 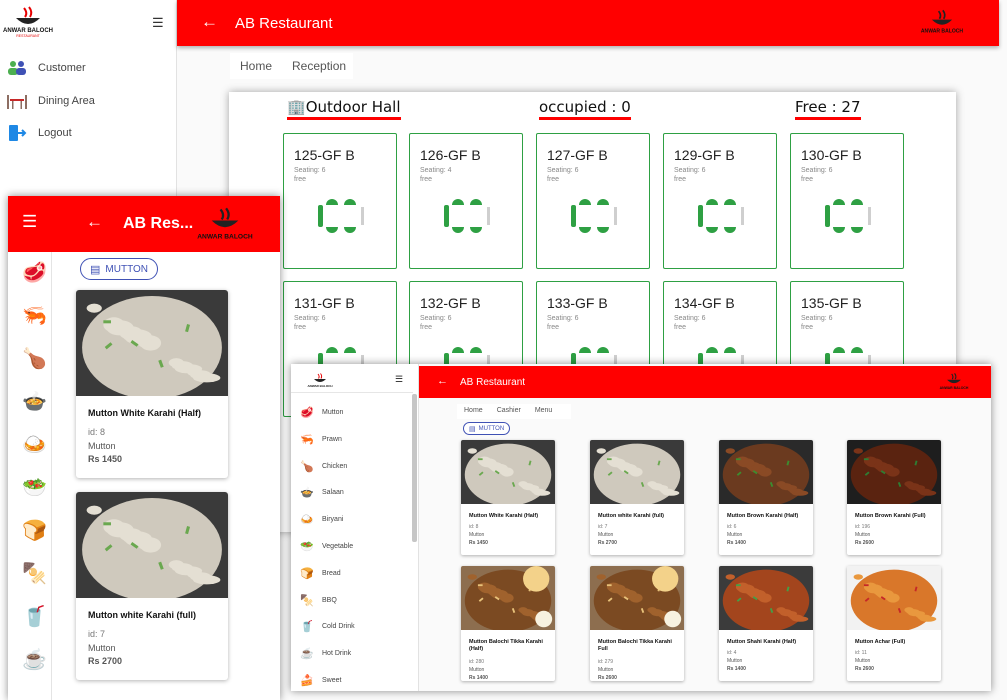 What do you see at coordinates (29, 222) in the screenshot?
I see `hamburger-menu-icon: ☰` at bounding box center [29, 222].